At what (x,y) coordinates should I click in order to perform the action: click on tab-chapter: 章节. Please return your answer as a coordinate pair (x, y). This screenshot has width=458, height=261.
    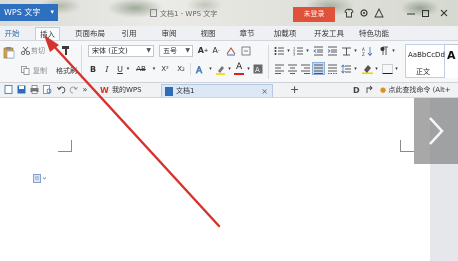
    Looking at the image, I should click on (247, 33).